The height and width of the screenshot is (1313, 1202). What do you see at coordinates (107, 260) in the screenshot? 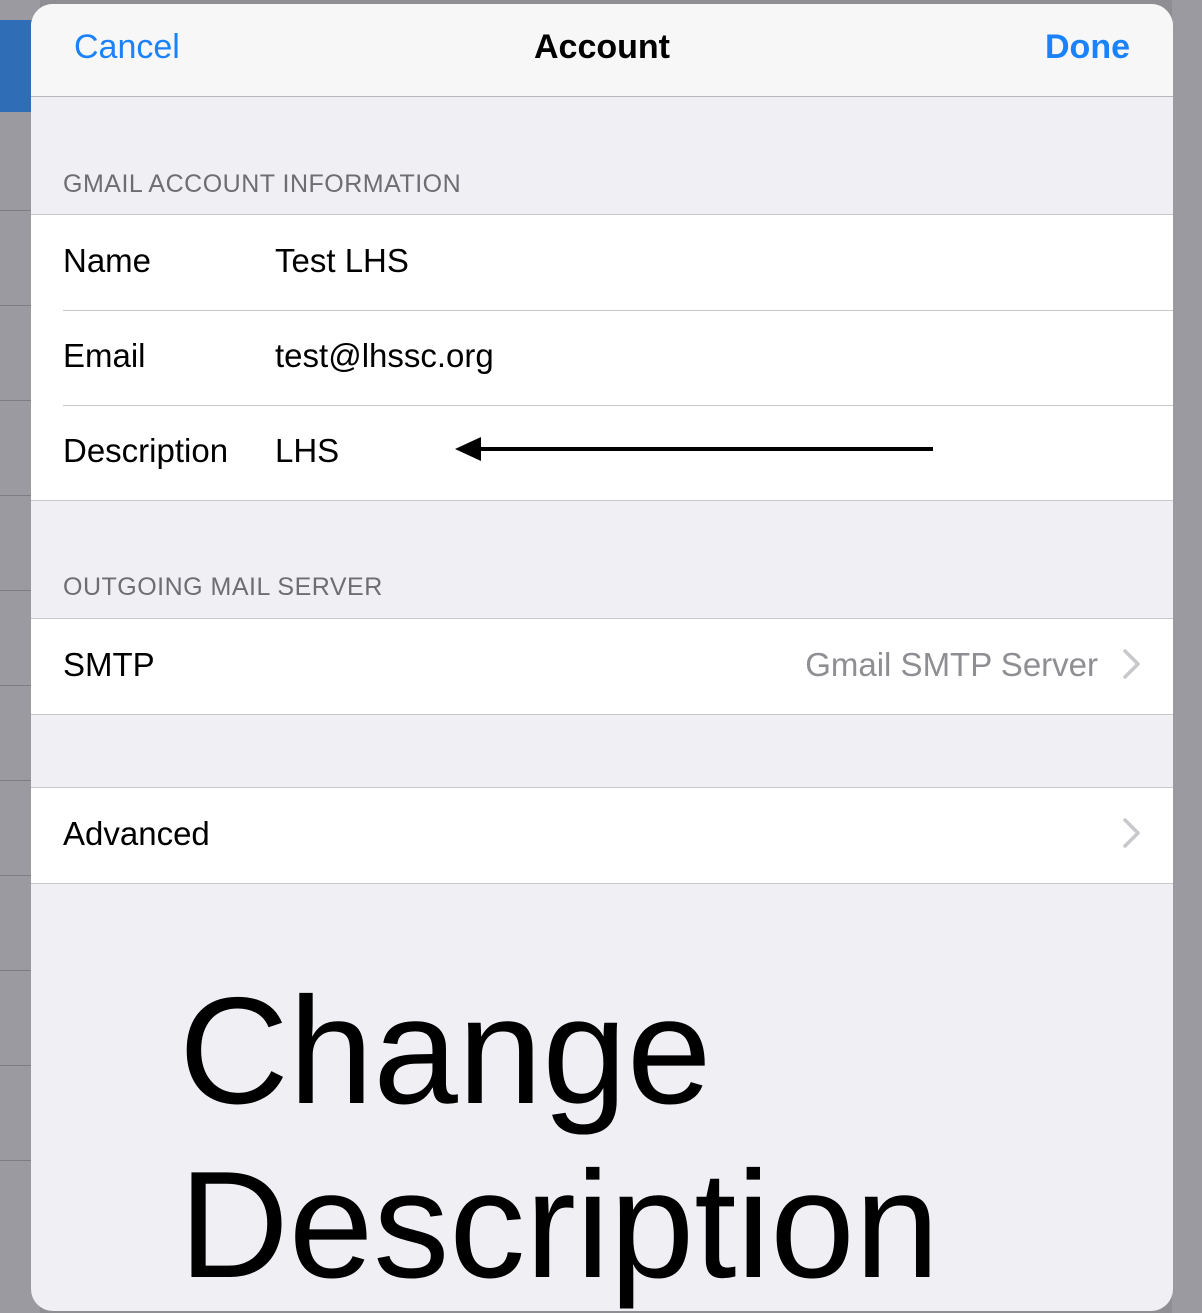
I see `name-label: Name` at bounding box center [107, 260].